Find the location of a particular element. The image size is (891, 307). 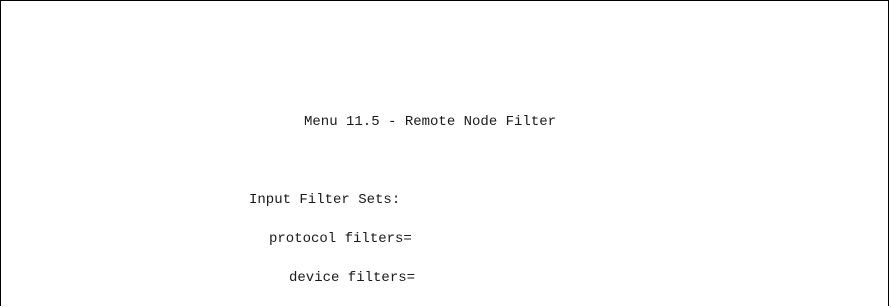

input-filter-sets-heading: Input Filter Sets: is located at coordinates (325, 200).